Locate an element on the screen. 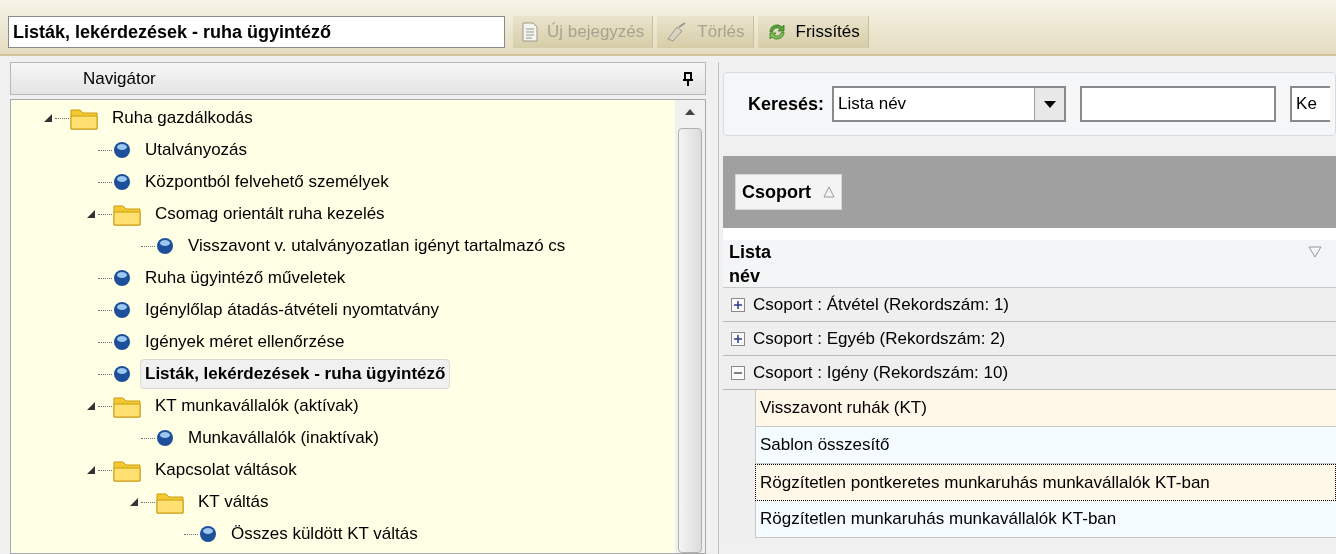  search-field is located at coordinates (1178, 104).